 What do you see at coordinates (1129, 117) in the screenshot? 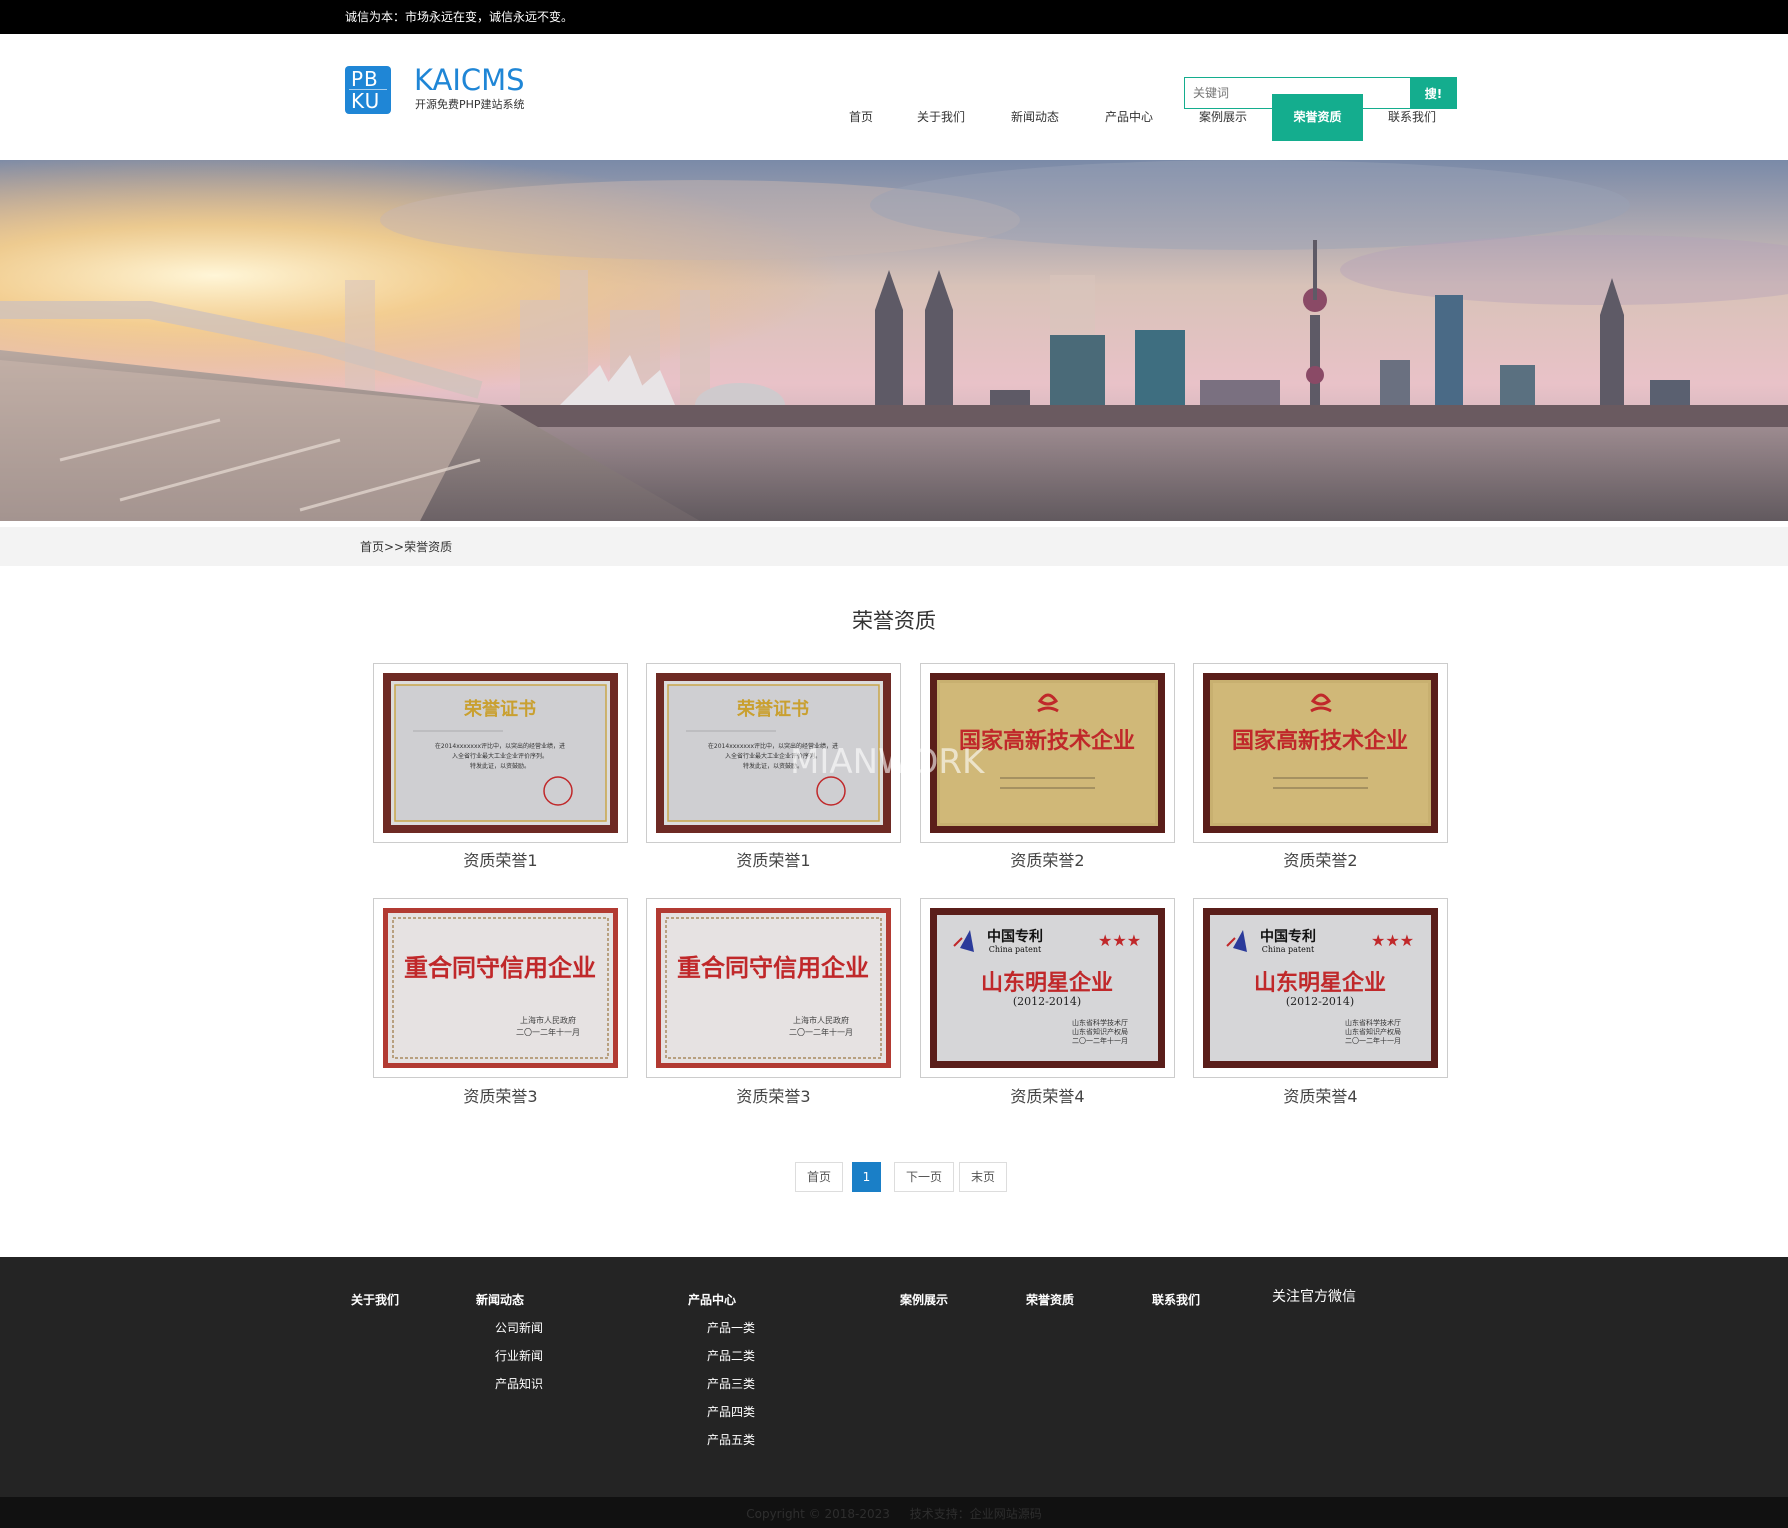
I see `nav-item-products: 产品中心` at bounding box center [1129, 117].